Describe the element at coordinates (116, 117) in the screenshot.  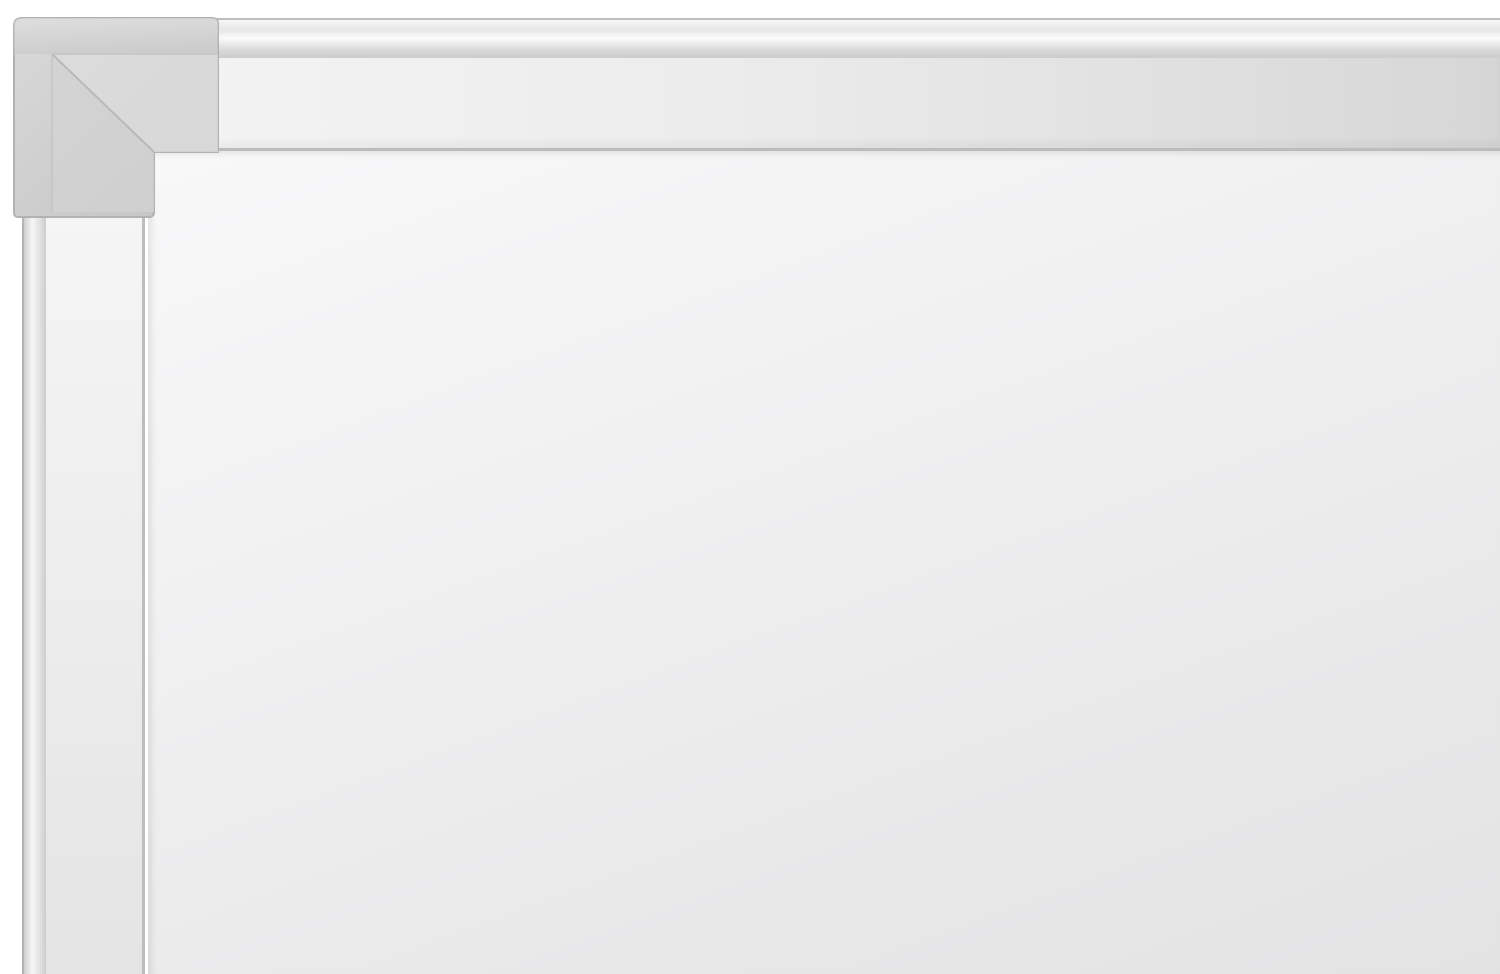
I see `corner-cap-icon` at that location.